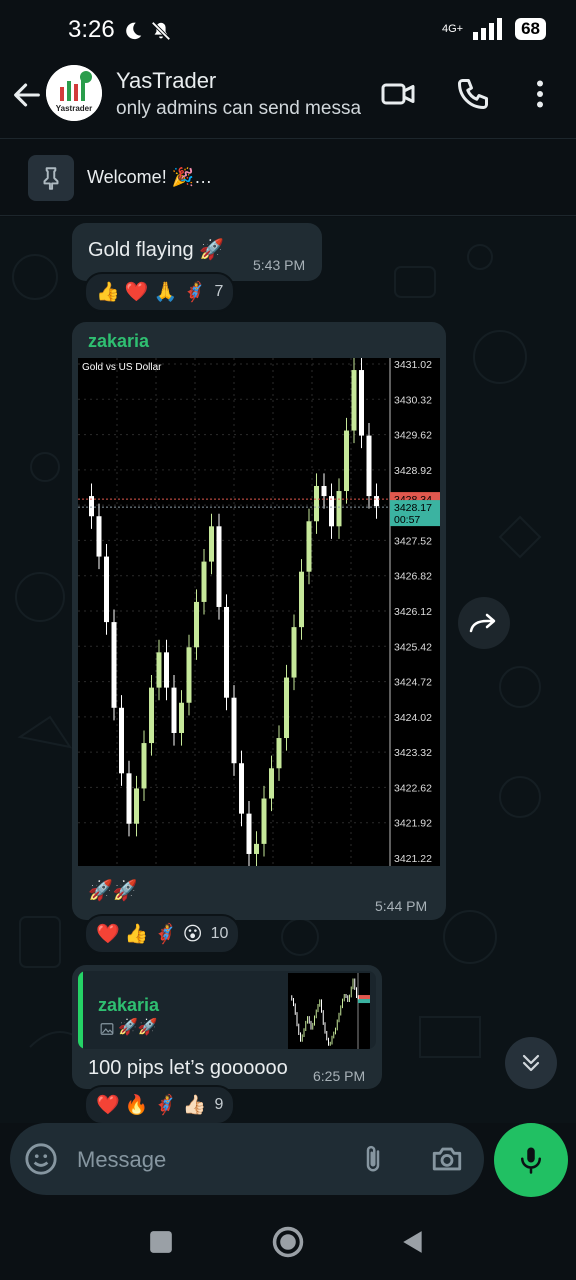 The width and height of the screenshot is (576, 1280). What do you see at coordinates (188, 1068) in the screenshot?
I see `message-text: 100 pips let’s goooooo` at bounding box center [188, 1068].